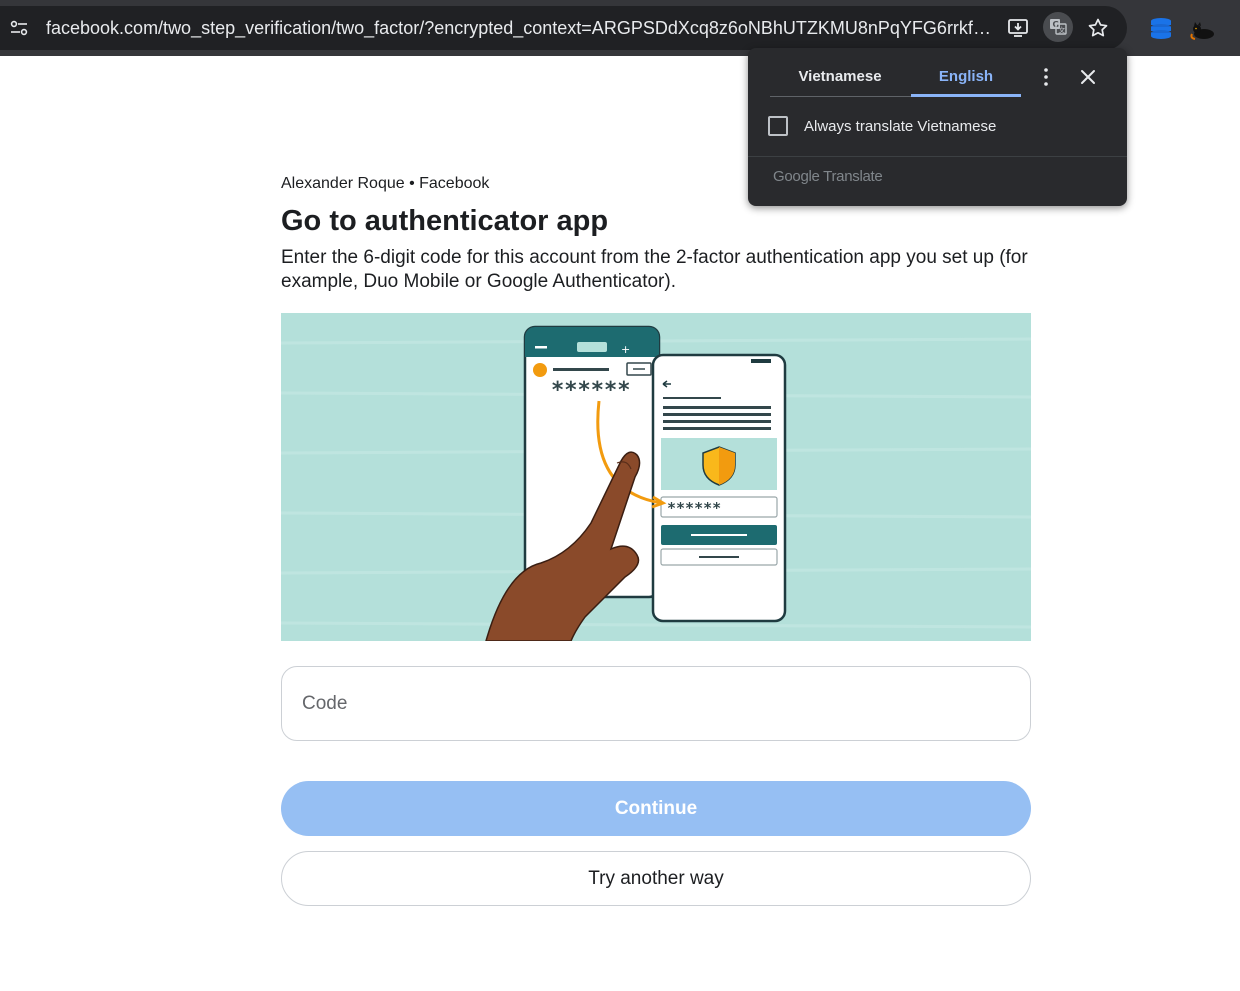 The width and height of the screenshot is (1240, 991). Describe the element at coordinates (694, 508) in the screenshot. I see `illustration-masked-code-right: ******` at that location.